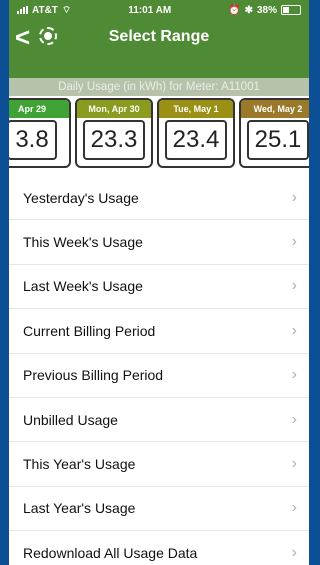 Image resolution: width=320 pixels, height=565 pixels. I want to click on list-item-label: Previous Billing Period, so click(93, 375).